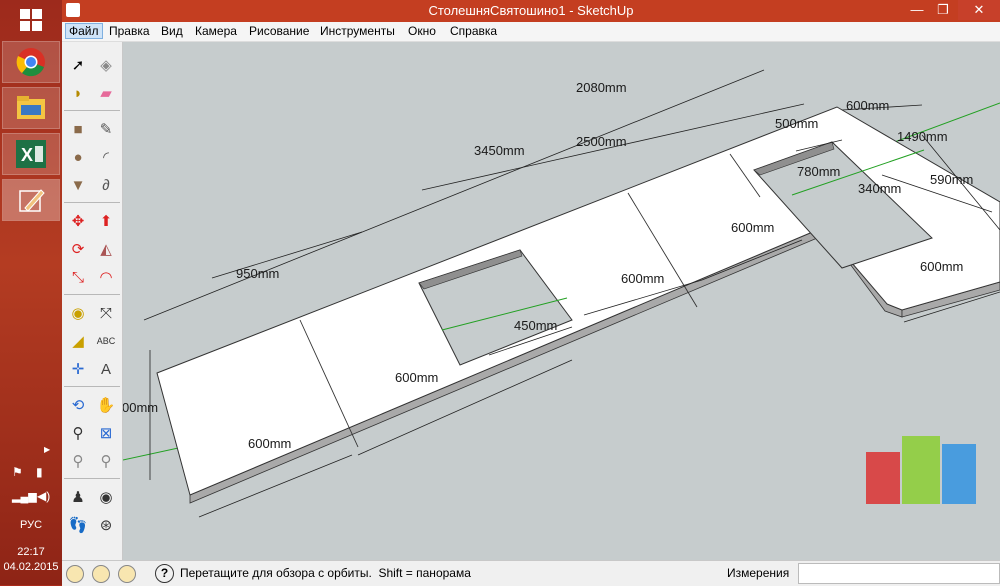 This screenshot has height=586, width=1000. I want to click on folder-icon, so click(31, 107).